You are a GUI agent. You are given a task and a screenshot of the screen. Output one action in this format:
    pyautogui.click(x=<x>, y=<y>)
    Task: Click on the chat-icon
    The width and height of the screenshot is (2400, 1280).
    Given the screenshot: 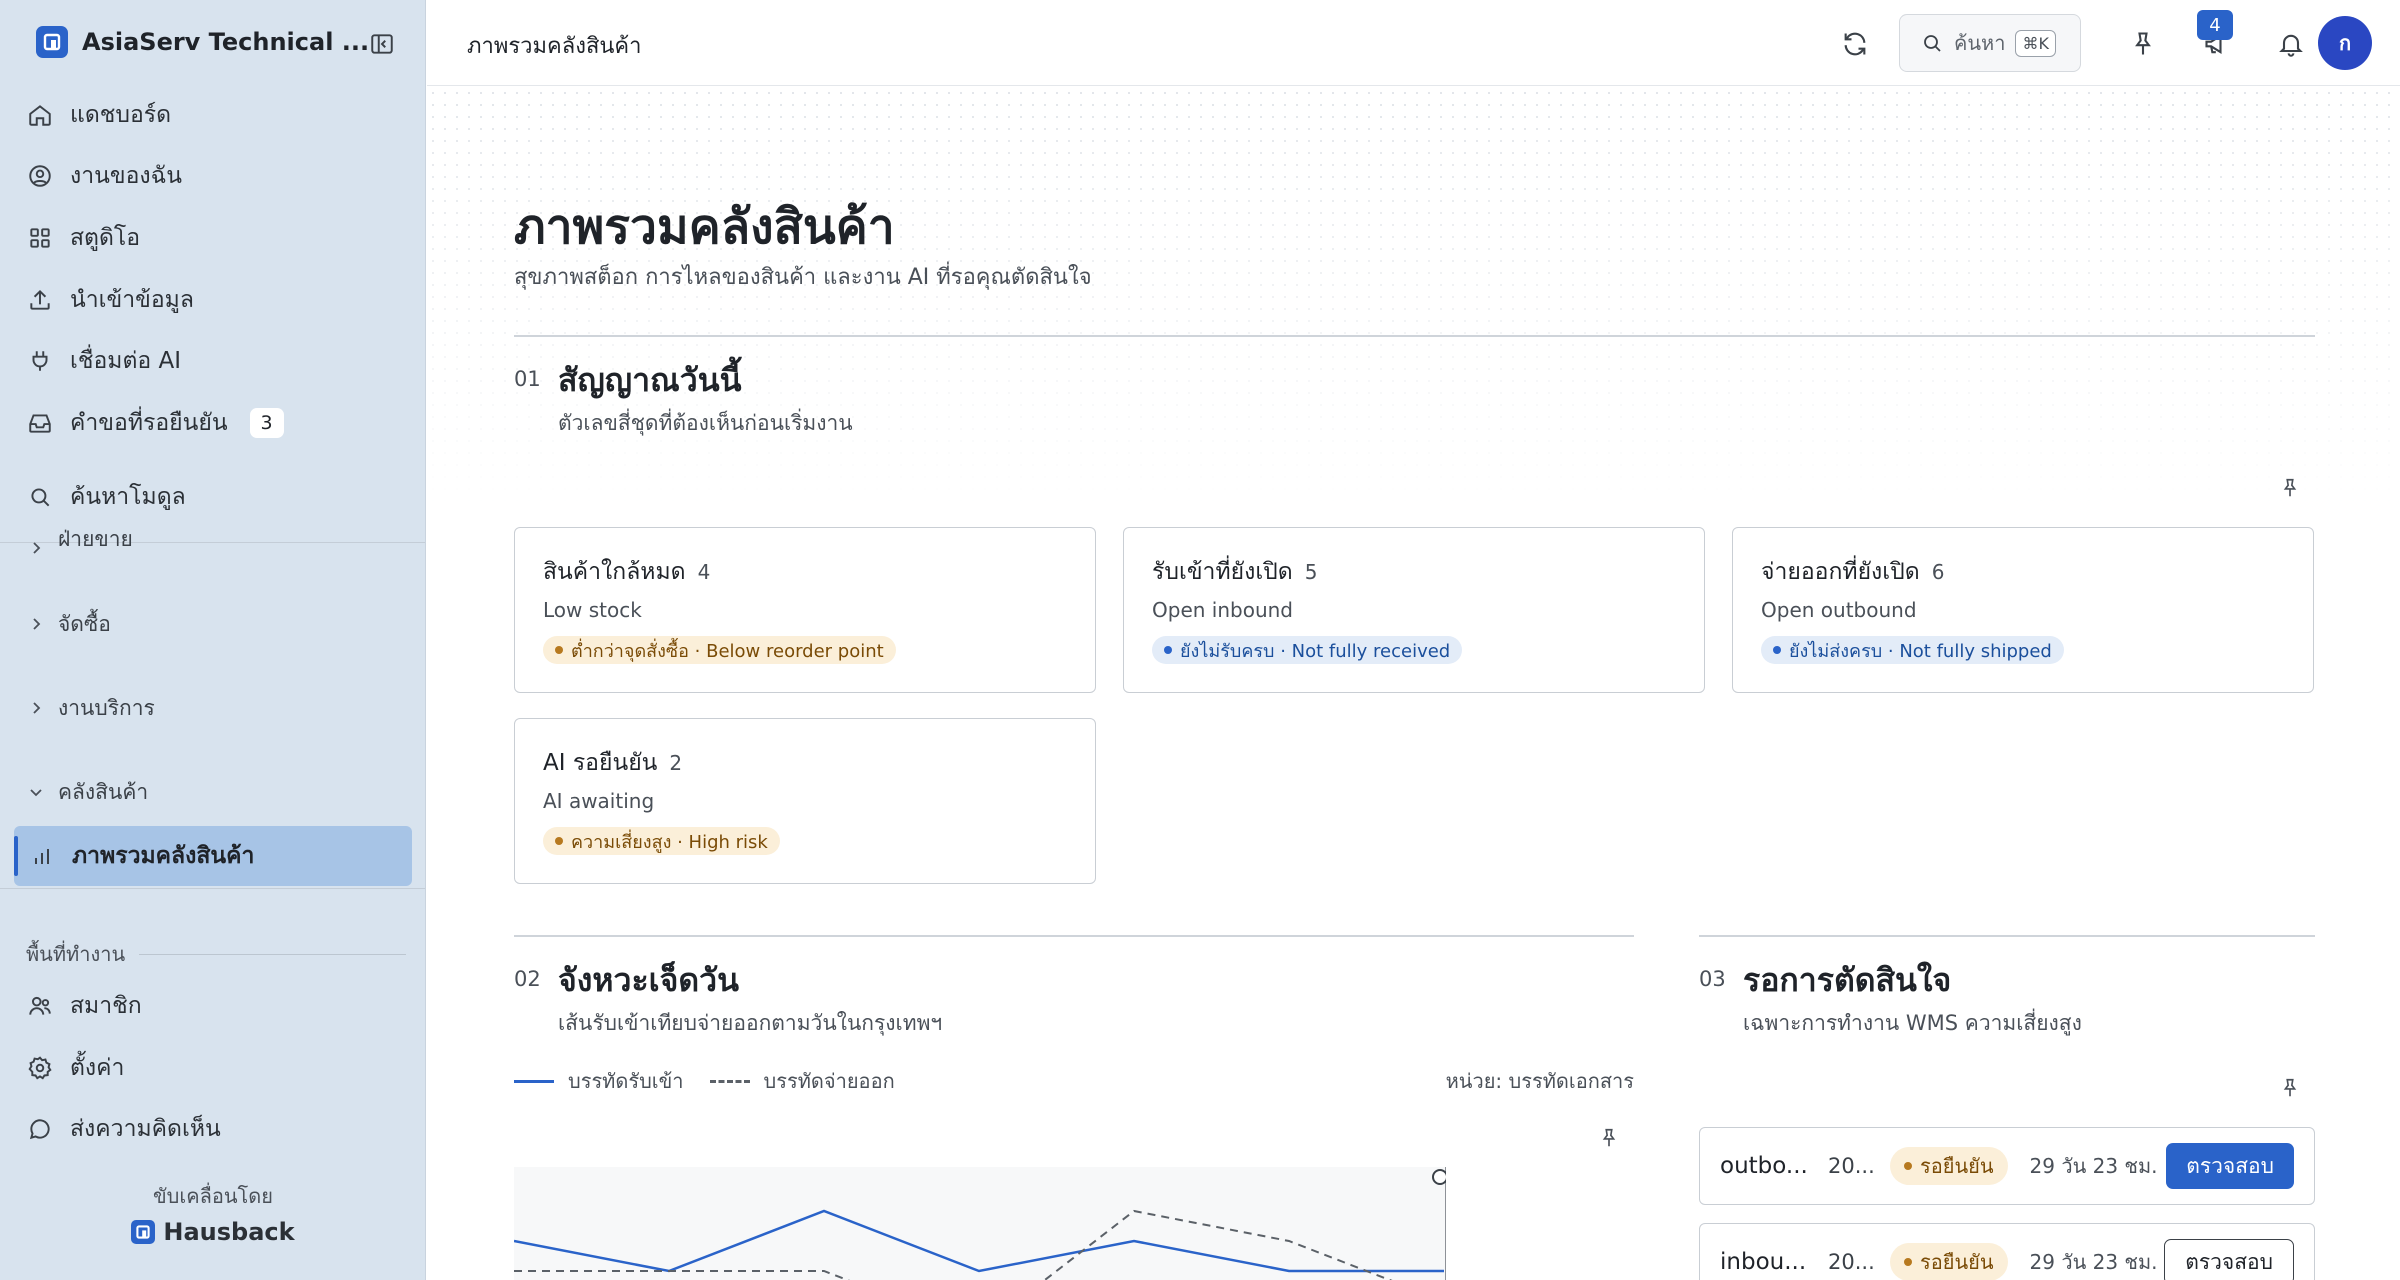 What is the action you would take?
    pyautogui.click(x=40, y=1129)
    